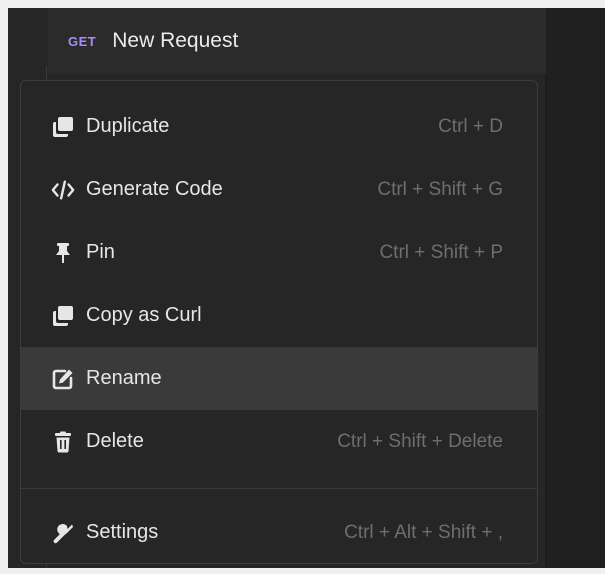  I want to click on pin-icon, so click(63, 253).